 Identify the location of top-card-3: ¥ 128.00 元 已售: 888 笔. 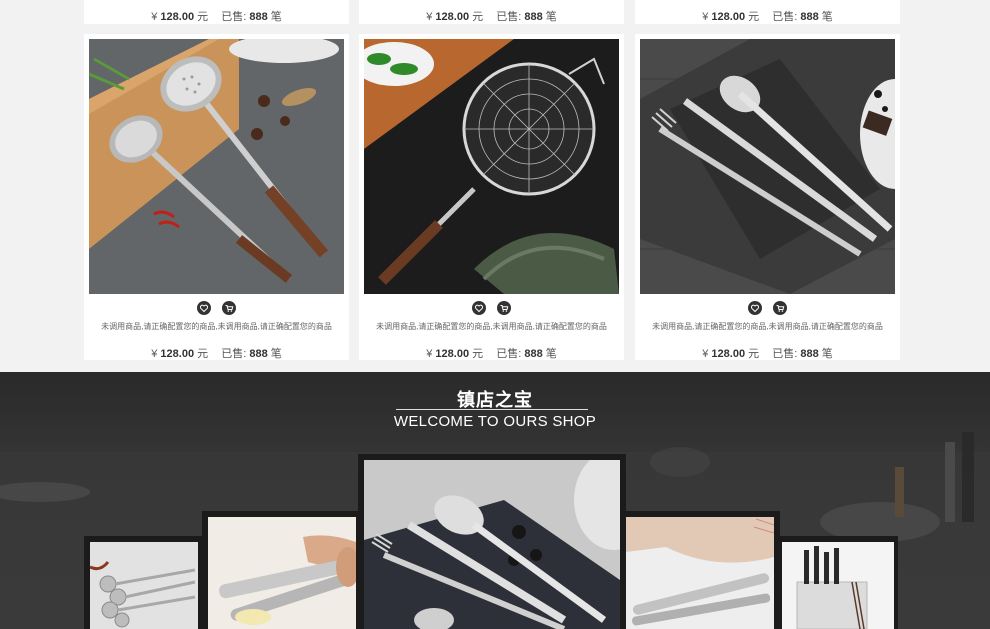
(767, 12).